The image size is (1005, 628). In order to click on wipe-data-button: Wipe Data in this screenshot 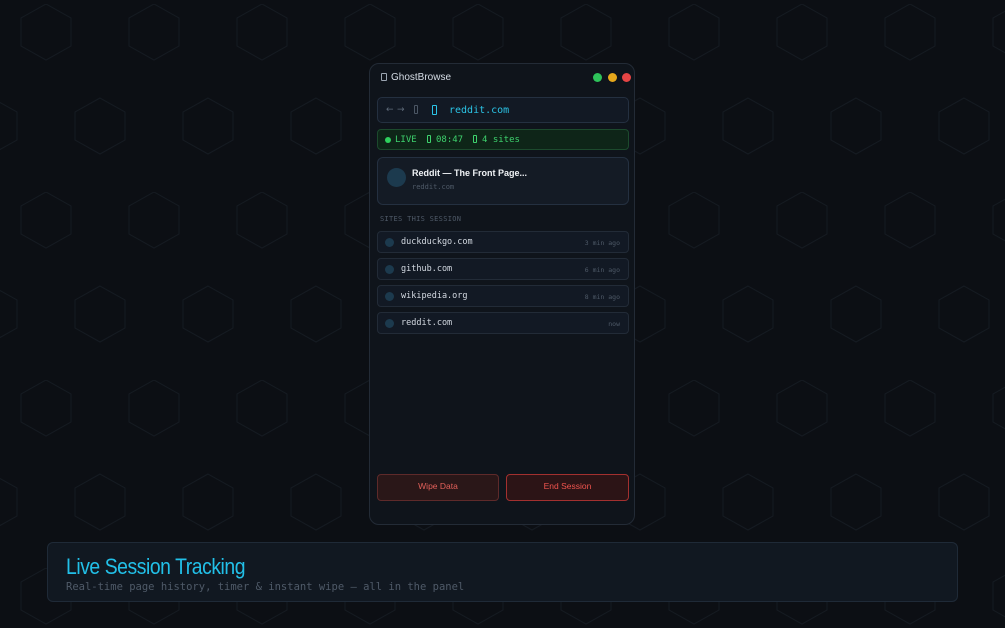, I will do `click(438, 487)`.